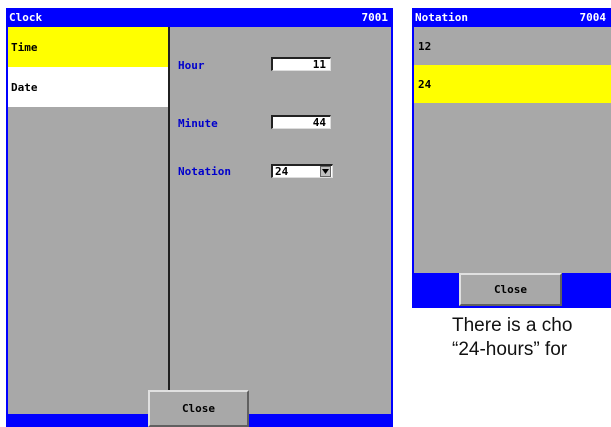 The height and width of the screenshot is (427, 611). Describe the element at coordinates (26, 17) in the screenshot. I see `clock-title: Clock` at that location.